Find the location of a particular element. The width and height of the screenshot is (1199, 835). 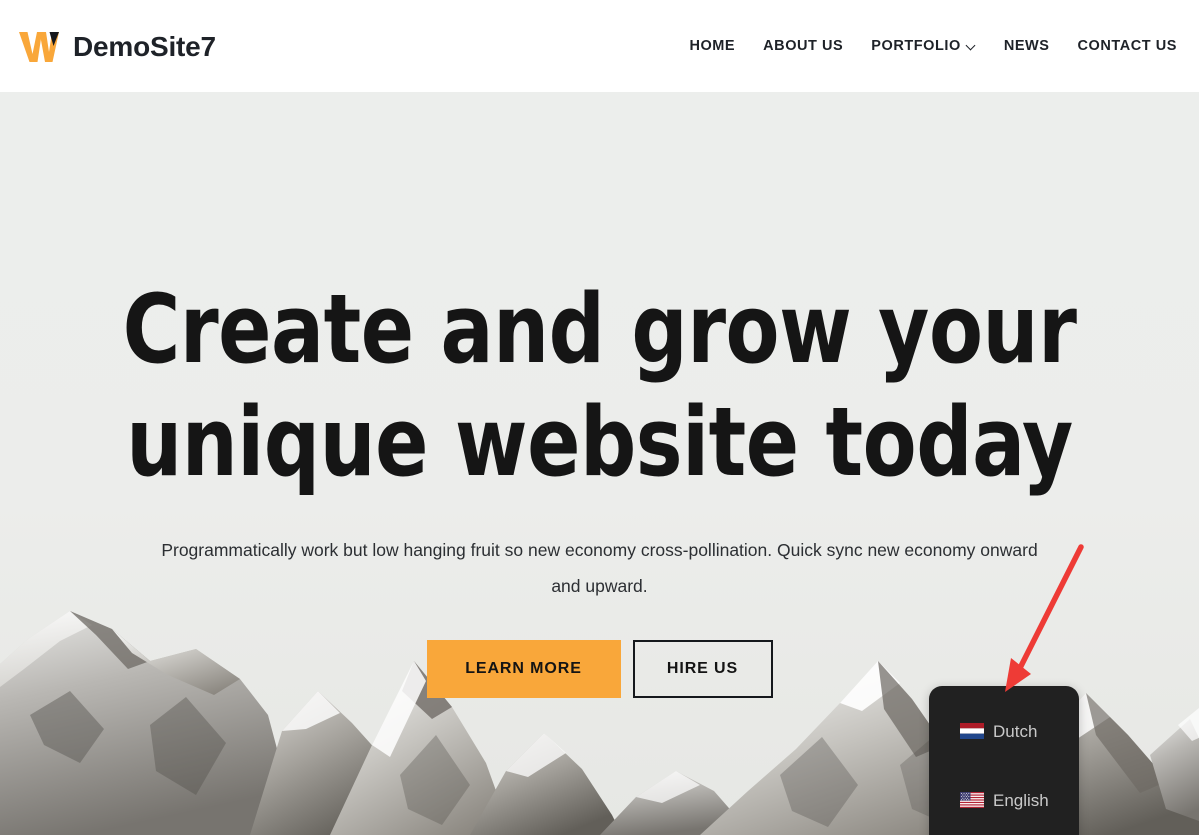

nav-item-news: NEWS is located at coordinates (1027, 46).